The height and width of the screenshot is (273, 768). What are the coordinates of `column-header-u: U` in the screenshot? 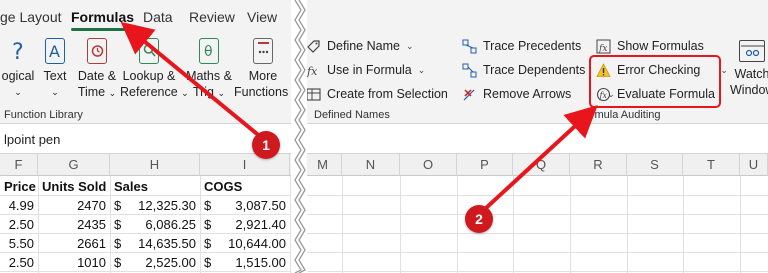 It's located at (754, 165).